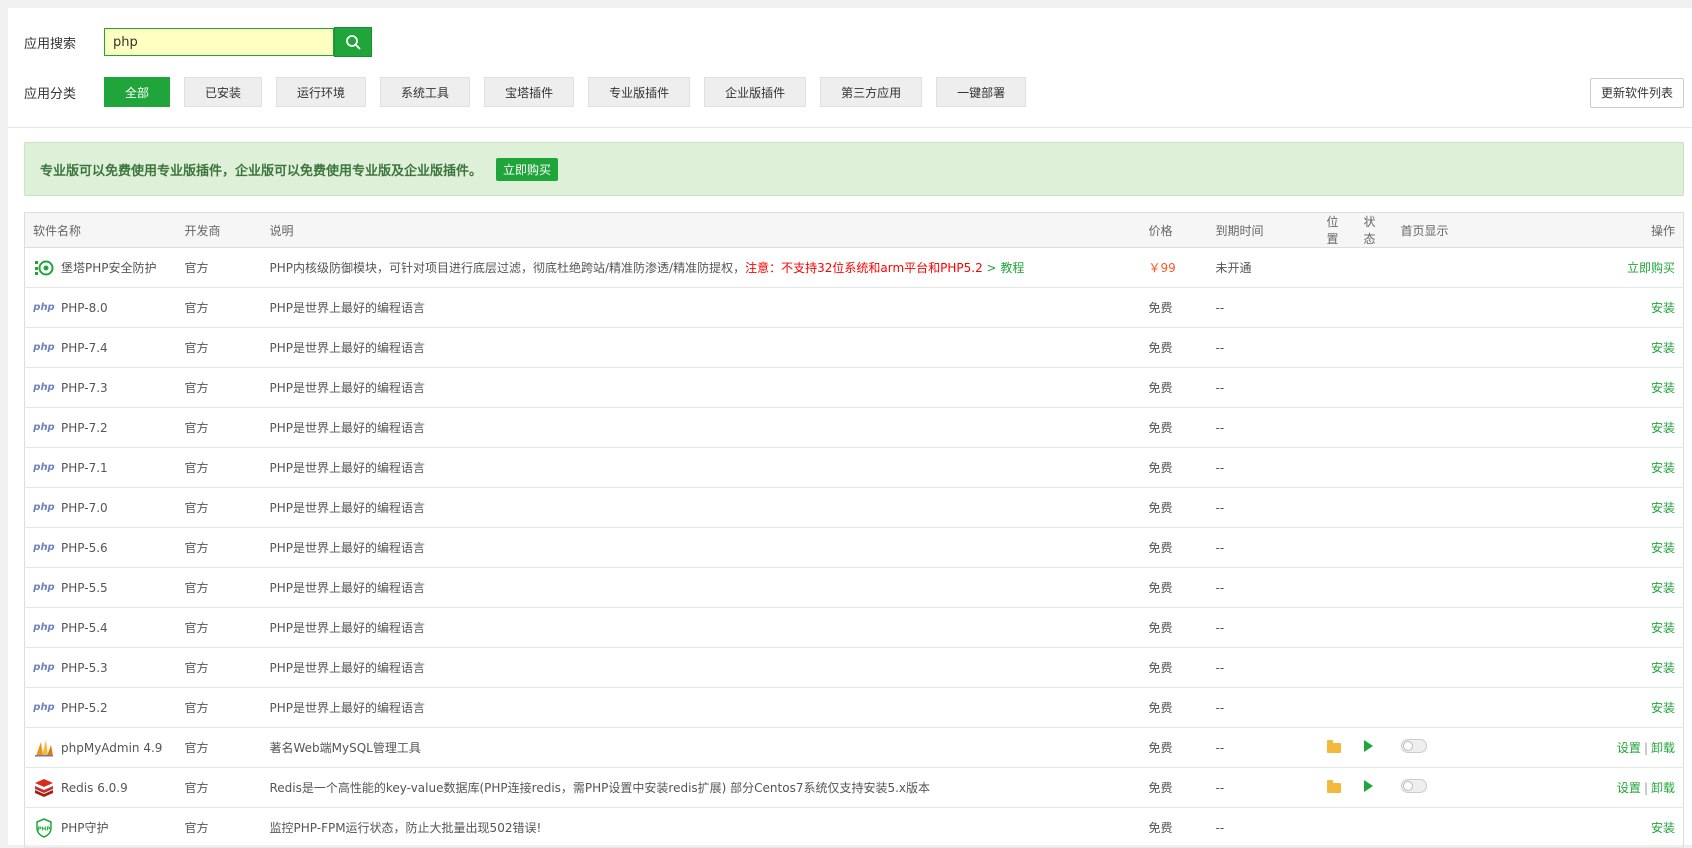 The image size is (1692, 848). Describe the element at coordinates (44, 829) in the screenshot. I see `svg-text: PHP` at that location.